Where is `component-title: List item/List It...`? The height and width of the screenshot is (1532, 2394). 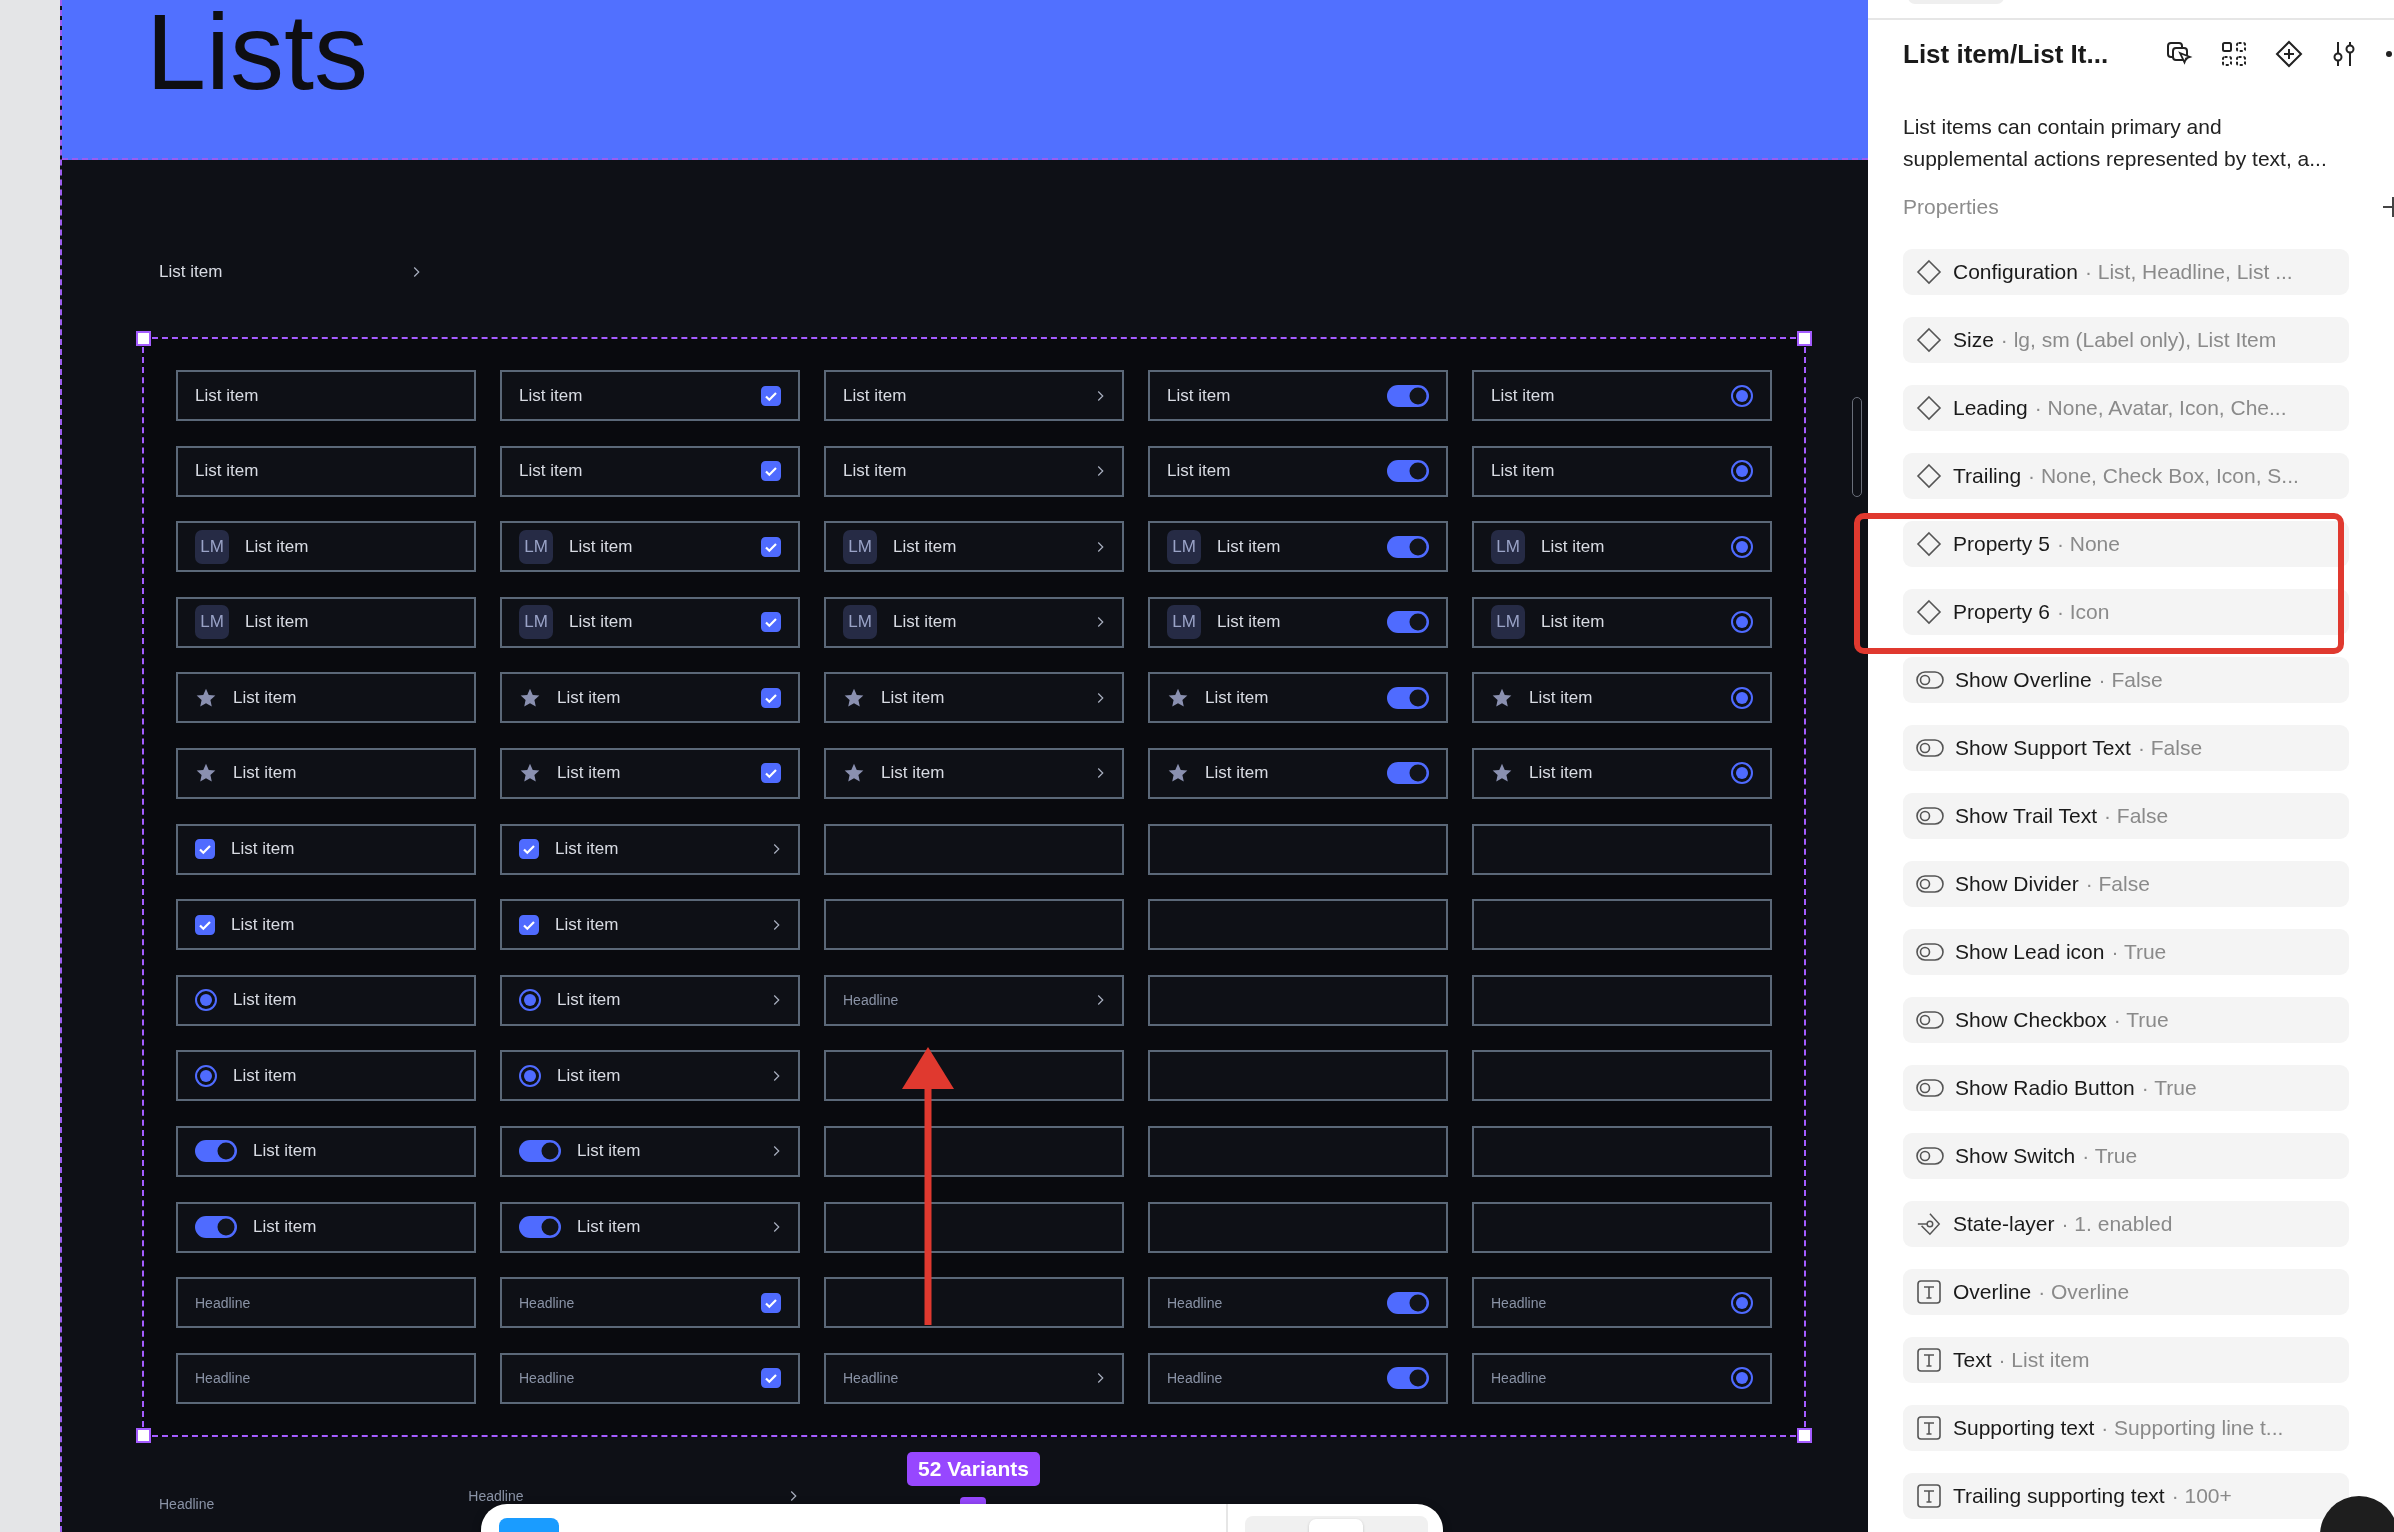
component-title: List item/List It... is located at coordinates (2006, 54).